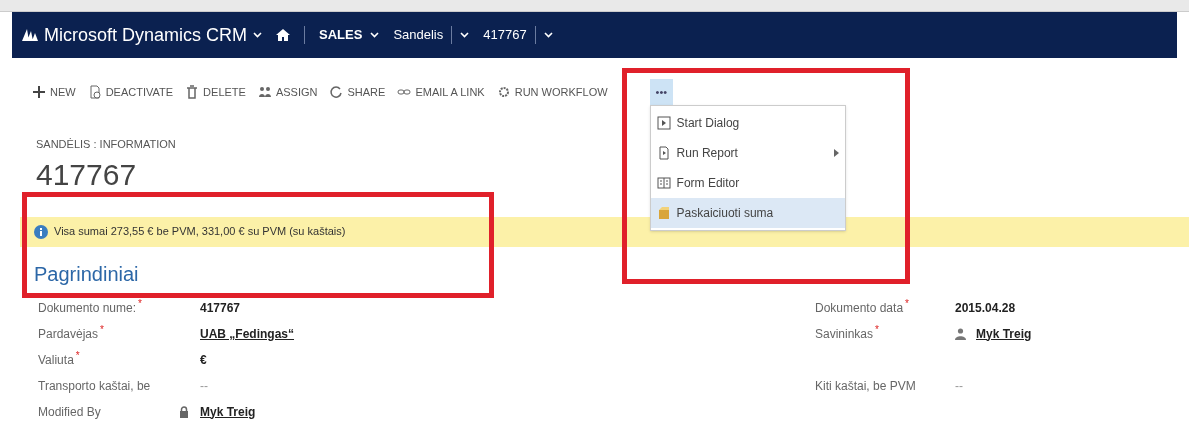 The width and height of the screenshot is (1189, 446). What do you see at coordinates (341, 35) in the screenshot?
I see `nav-item: SALES` at bounding box center [341, 35].